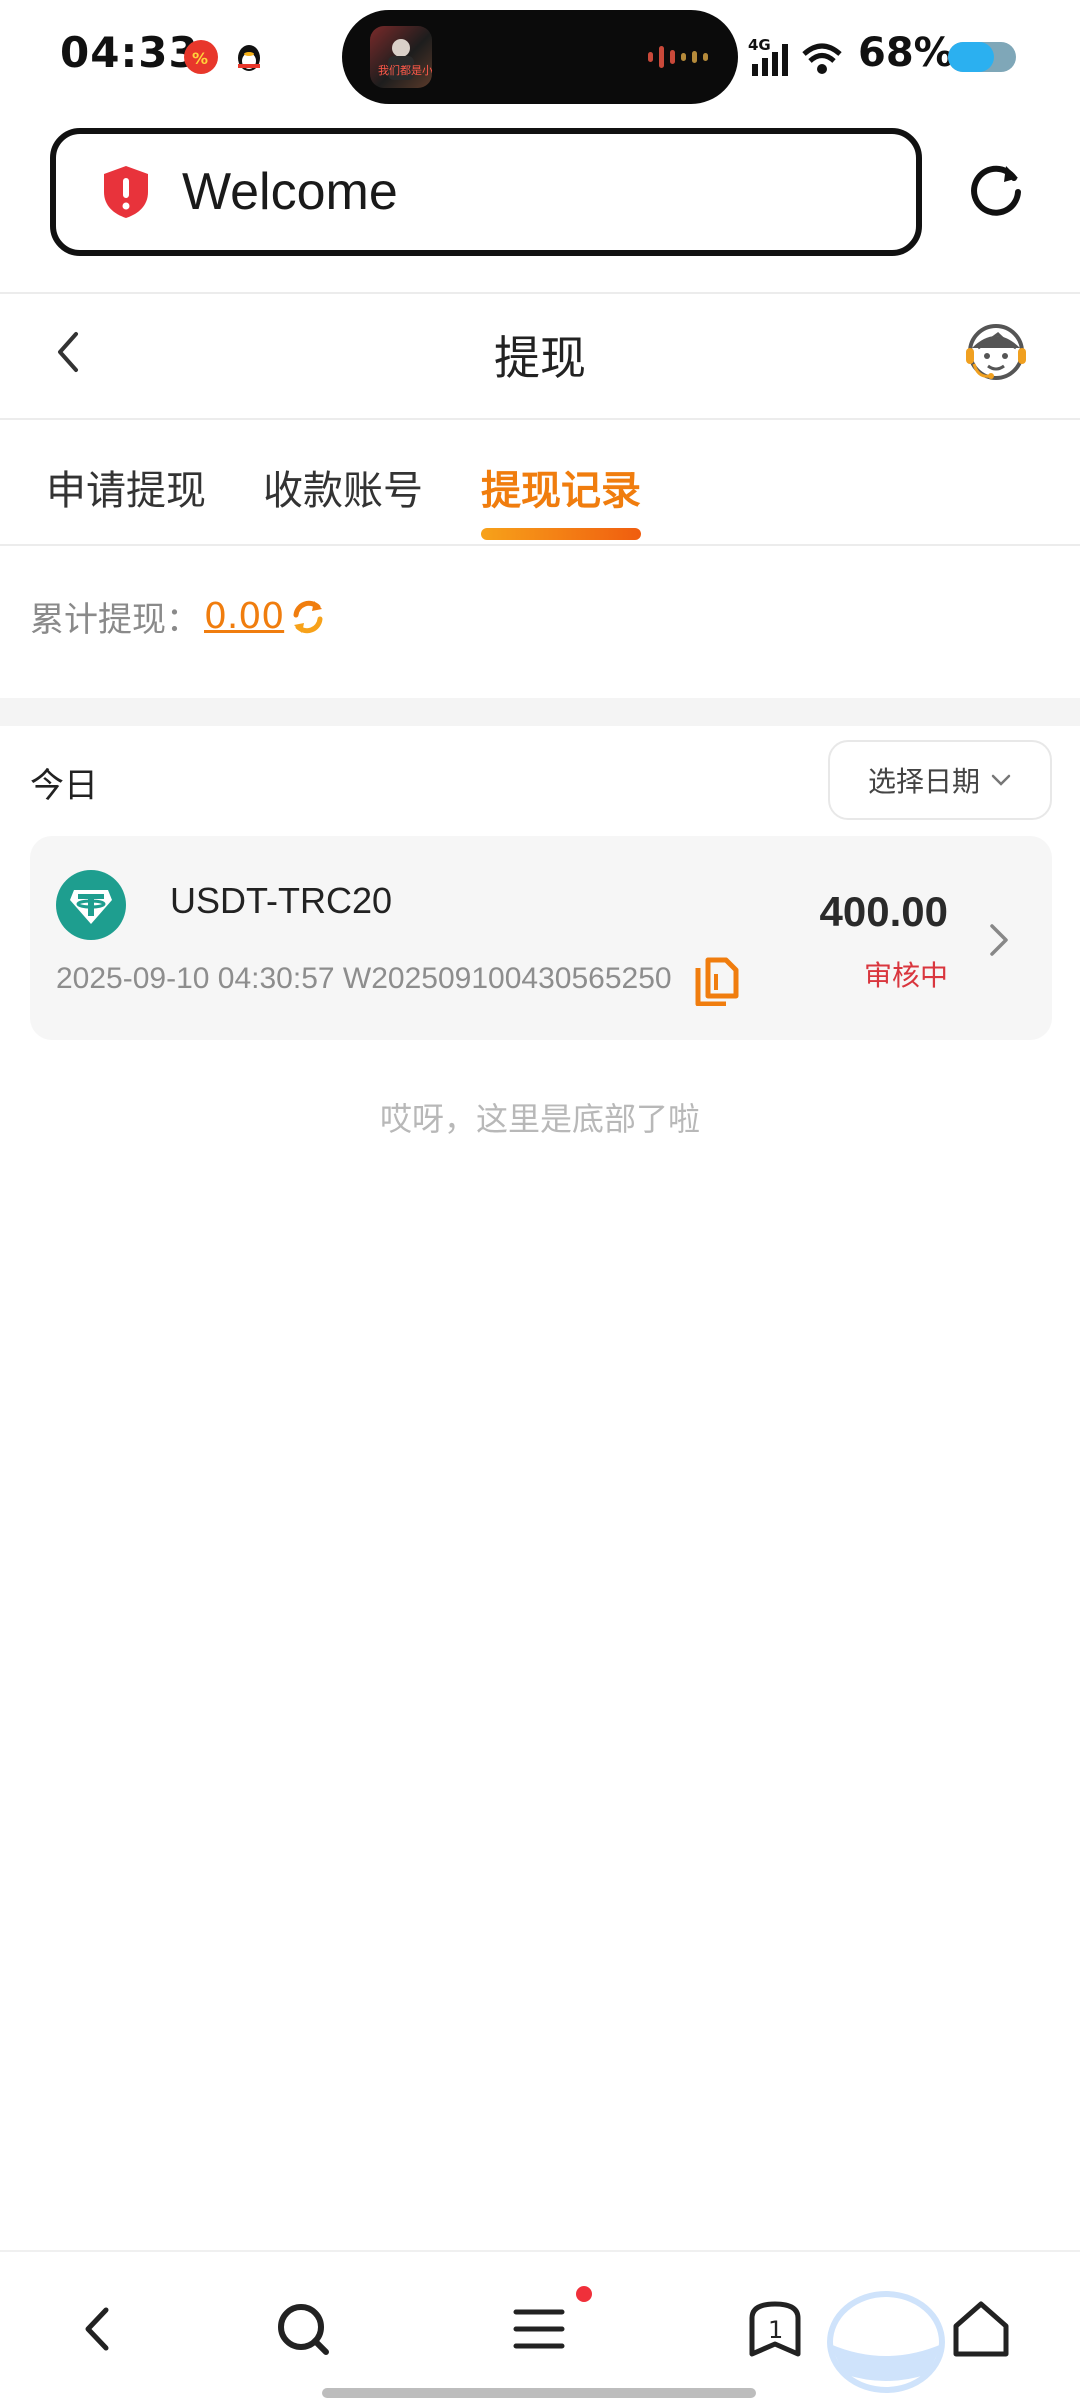  I want to click on total-withdraw-value: 0.00, so click(244, 616).